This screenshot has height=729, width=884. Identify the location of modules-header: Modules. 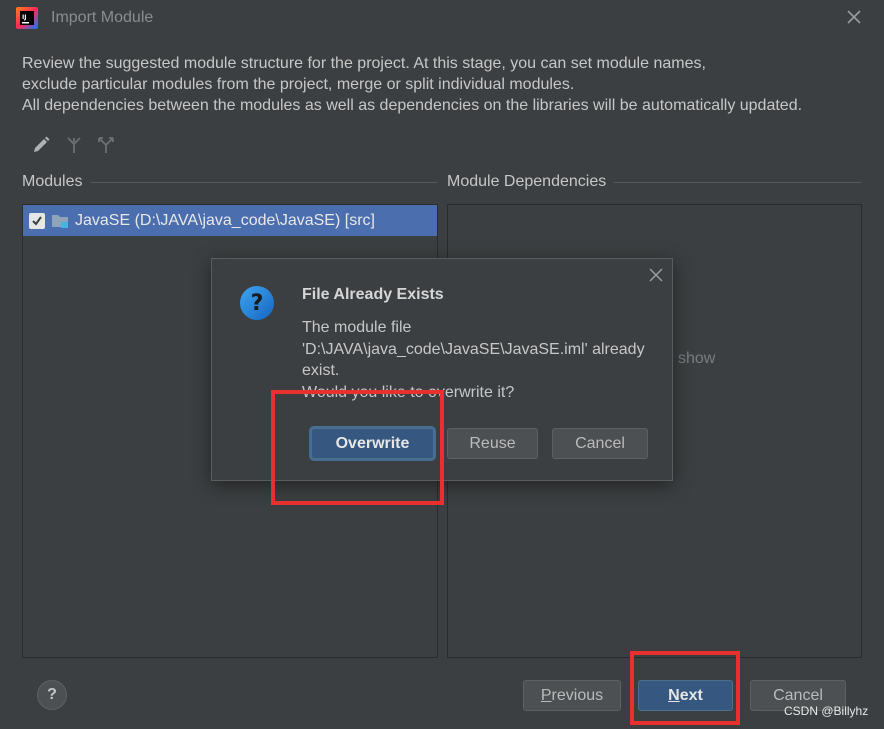
(56, 182).